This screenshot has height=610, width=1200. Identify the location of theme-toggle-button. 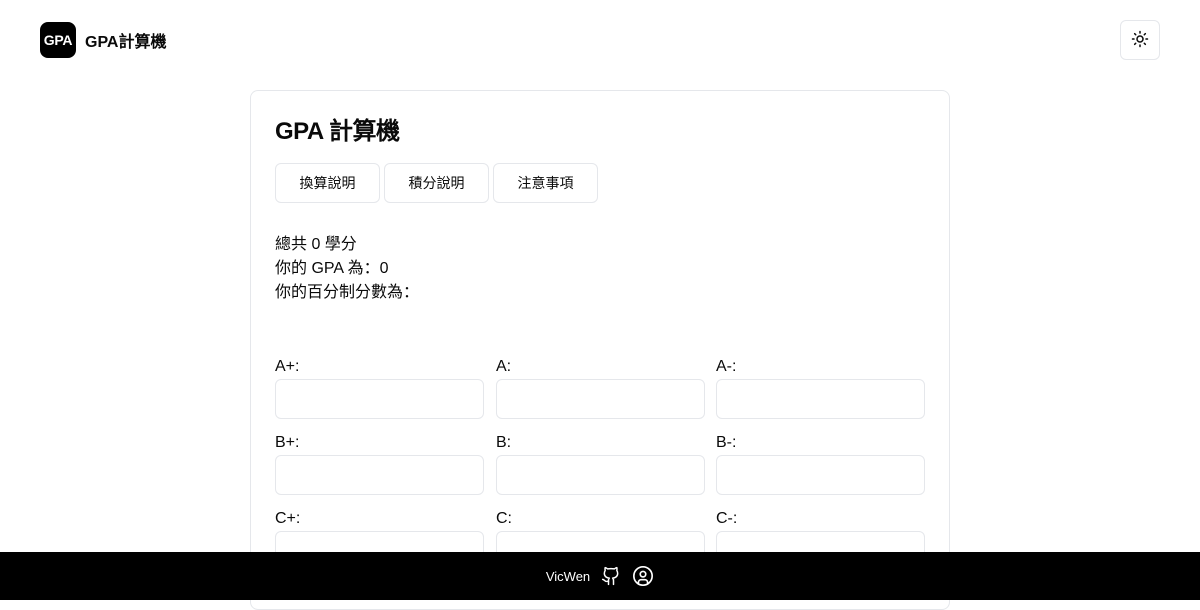
(1140, 40).